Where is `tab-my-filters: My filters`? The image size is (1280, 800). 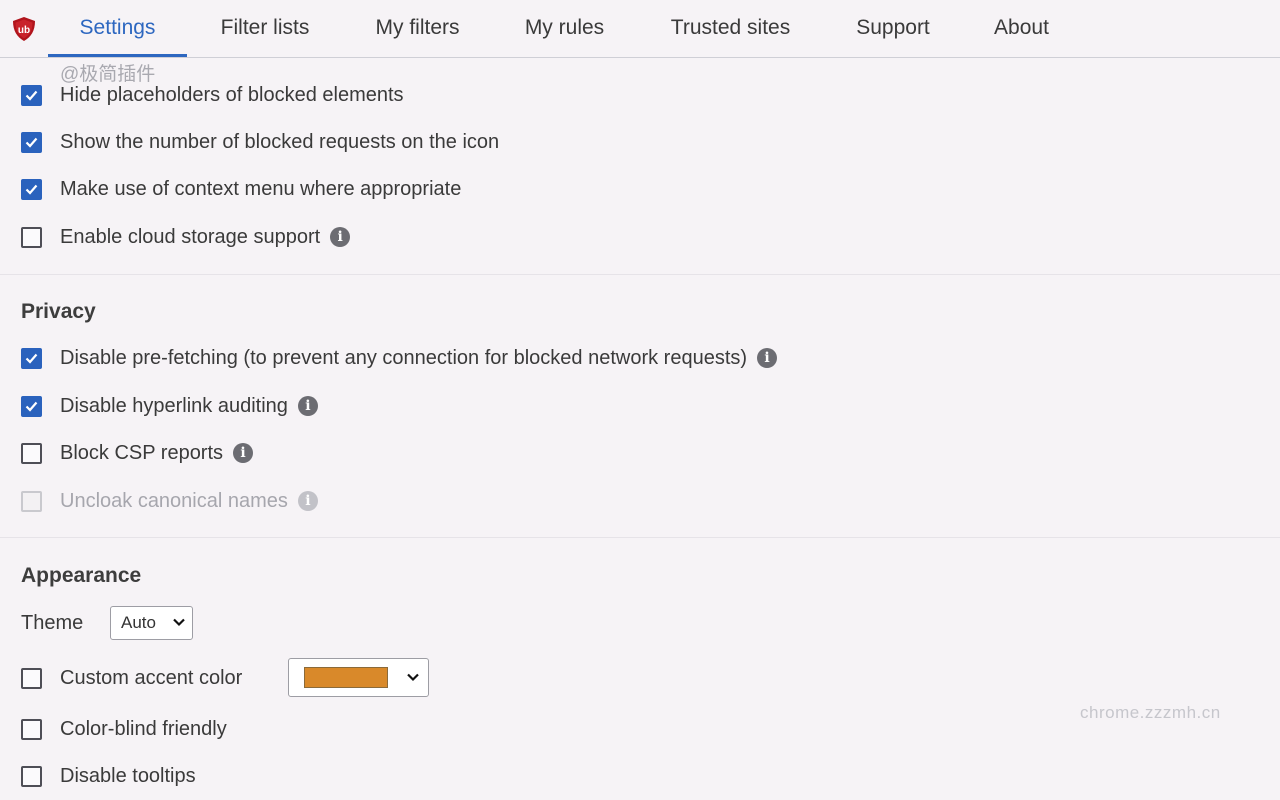
tab-my-filters: My filters is located at coordinates (417, 28).